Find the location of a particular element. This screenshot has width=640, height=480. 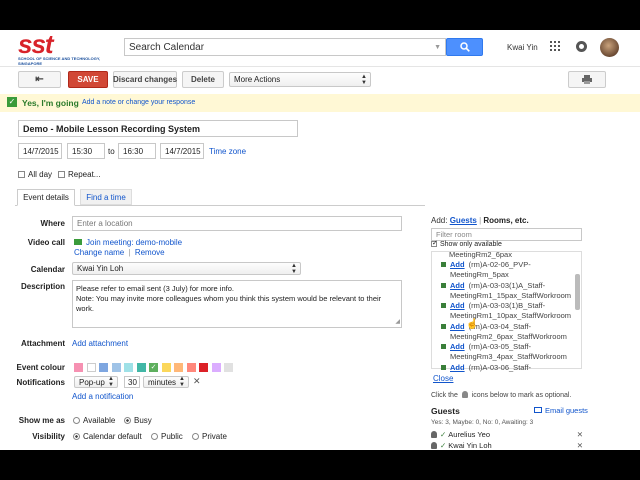

resize-handle-icon: ◢ is located at coordinates (397, 322).